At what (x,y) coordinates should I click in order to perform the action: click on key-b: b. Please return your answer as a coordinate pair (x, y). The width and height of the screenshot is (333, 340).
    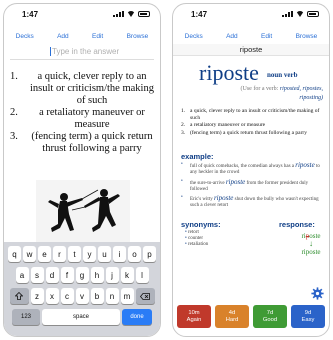
    Looking at the image, I should click on (97, 296).